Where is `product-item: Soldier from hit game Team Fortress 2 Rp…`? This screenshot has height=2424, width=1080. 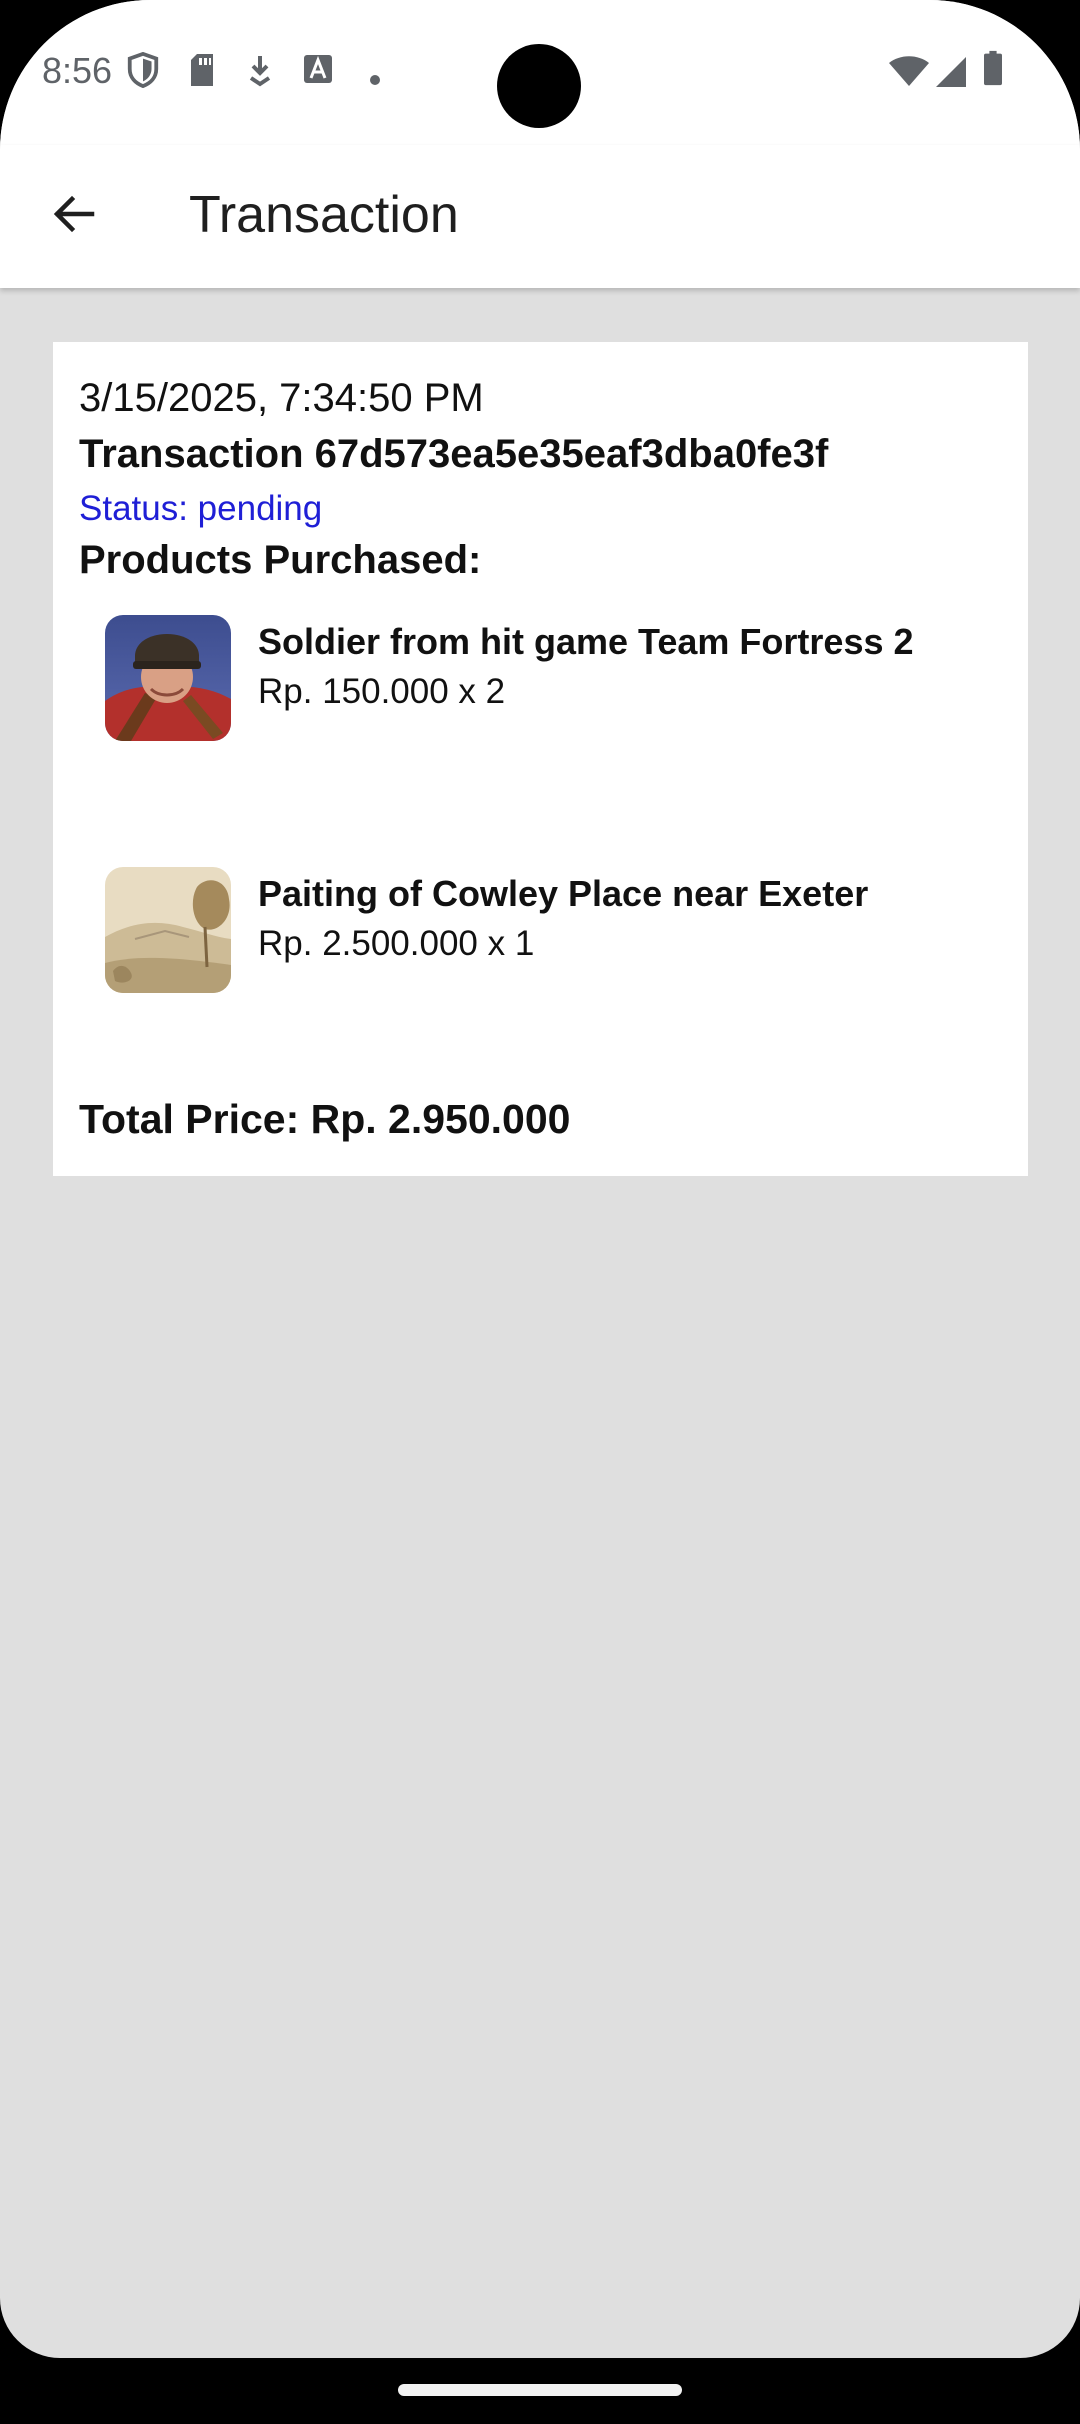
product-item: Soldier from hit game Team Fortress 2 Rp… is located at coordinates (555, 680).